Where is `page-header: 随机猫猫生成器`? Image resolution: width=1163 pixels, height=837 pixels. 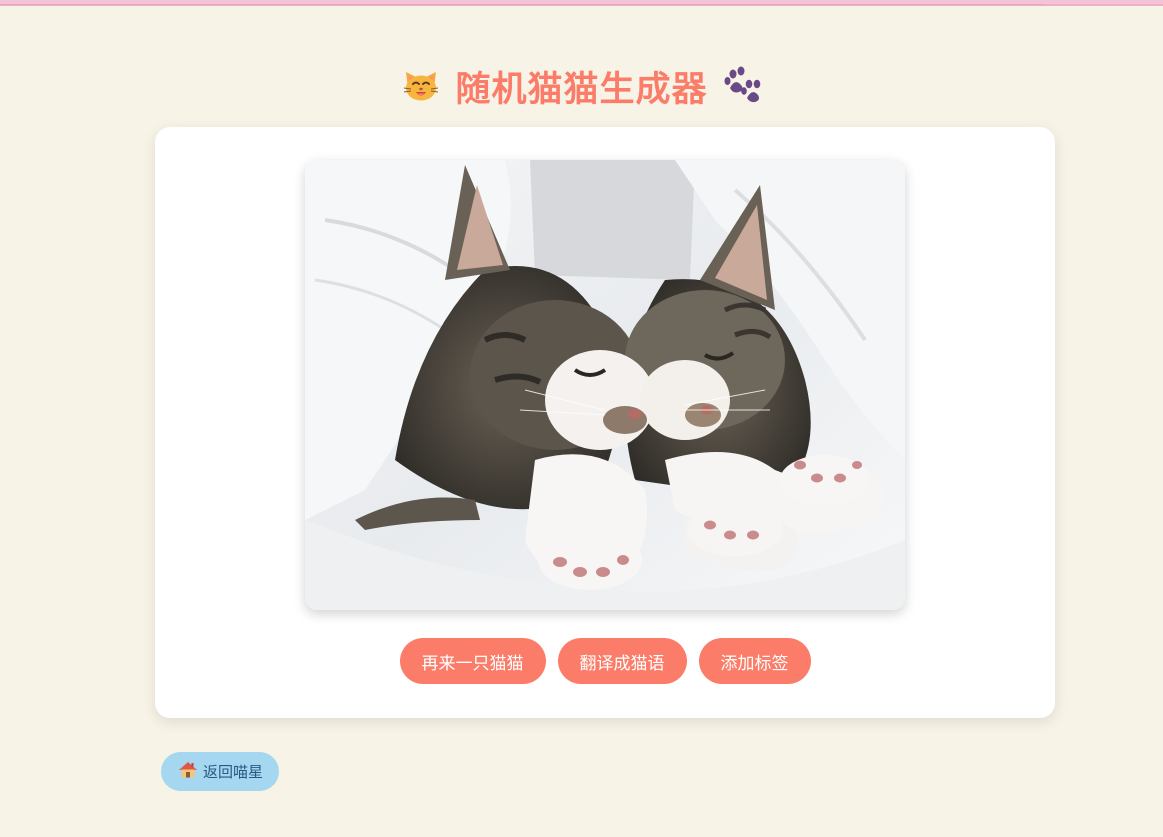
page-header: 随机猫猫生成器 is located at coordinates (581, 86).